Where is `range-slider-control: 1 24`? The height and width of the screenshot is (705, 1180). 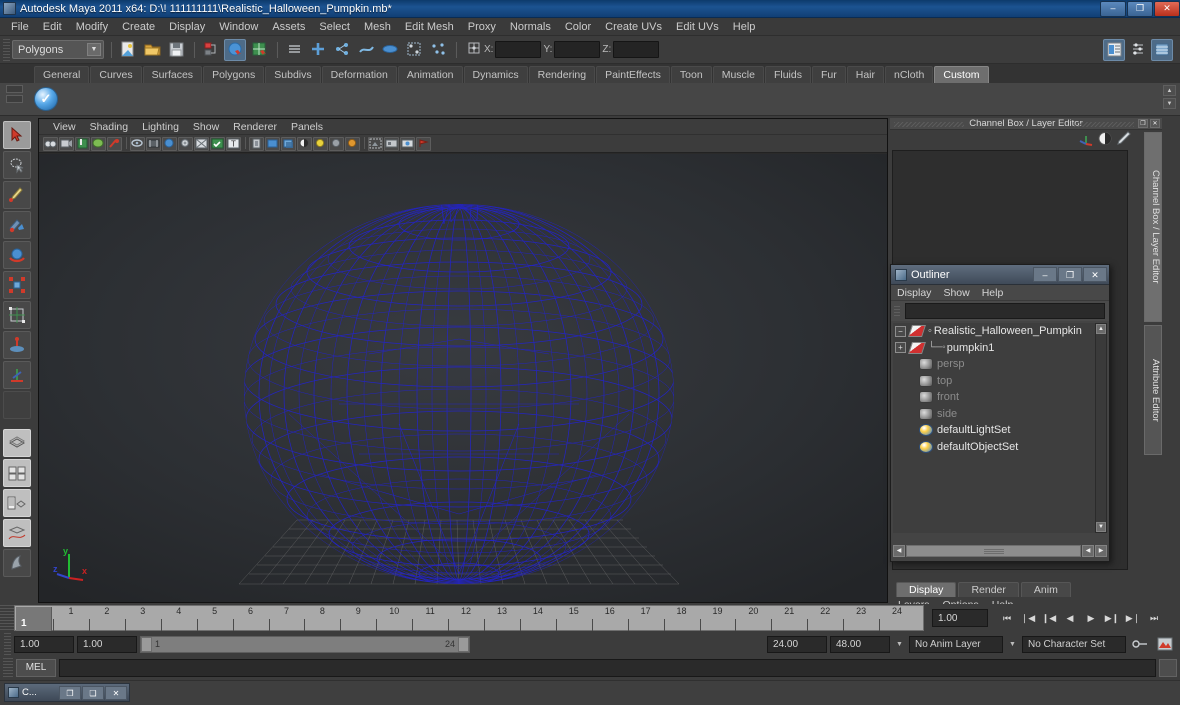
range-slider-control: 1 24 is located at coordinates (305, 644).